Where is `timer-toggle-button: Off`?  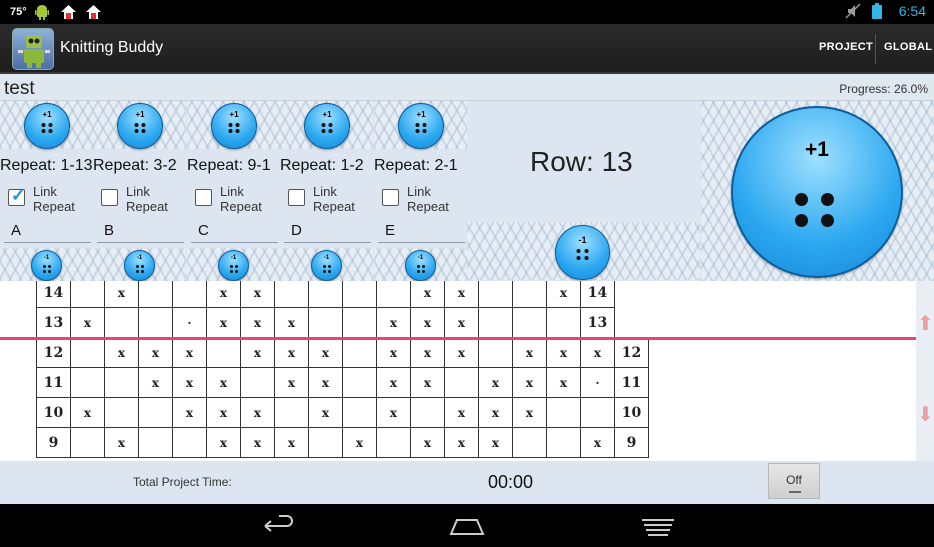 timer-toggle-button: Off is located at coordinates (794, 481).